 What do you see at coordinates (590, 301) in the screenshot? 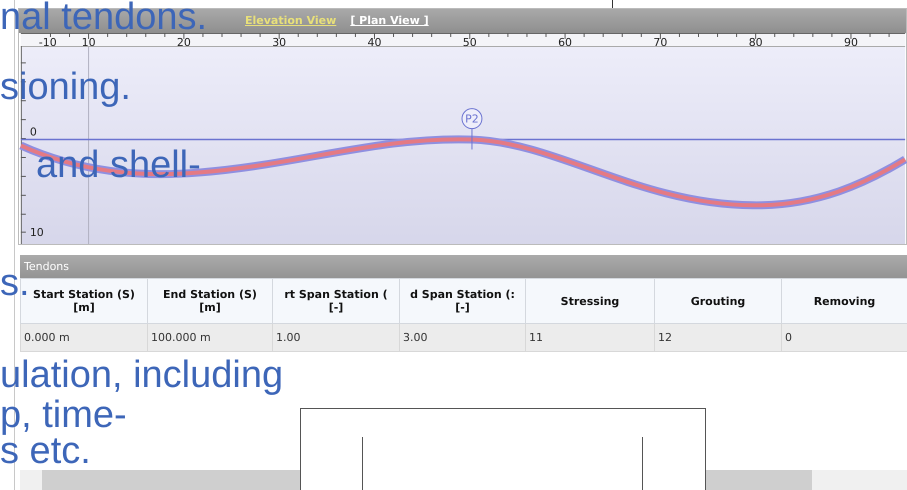
I see `column-header: Stressing` at bounding box center [590, 301].